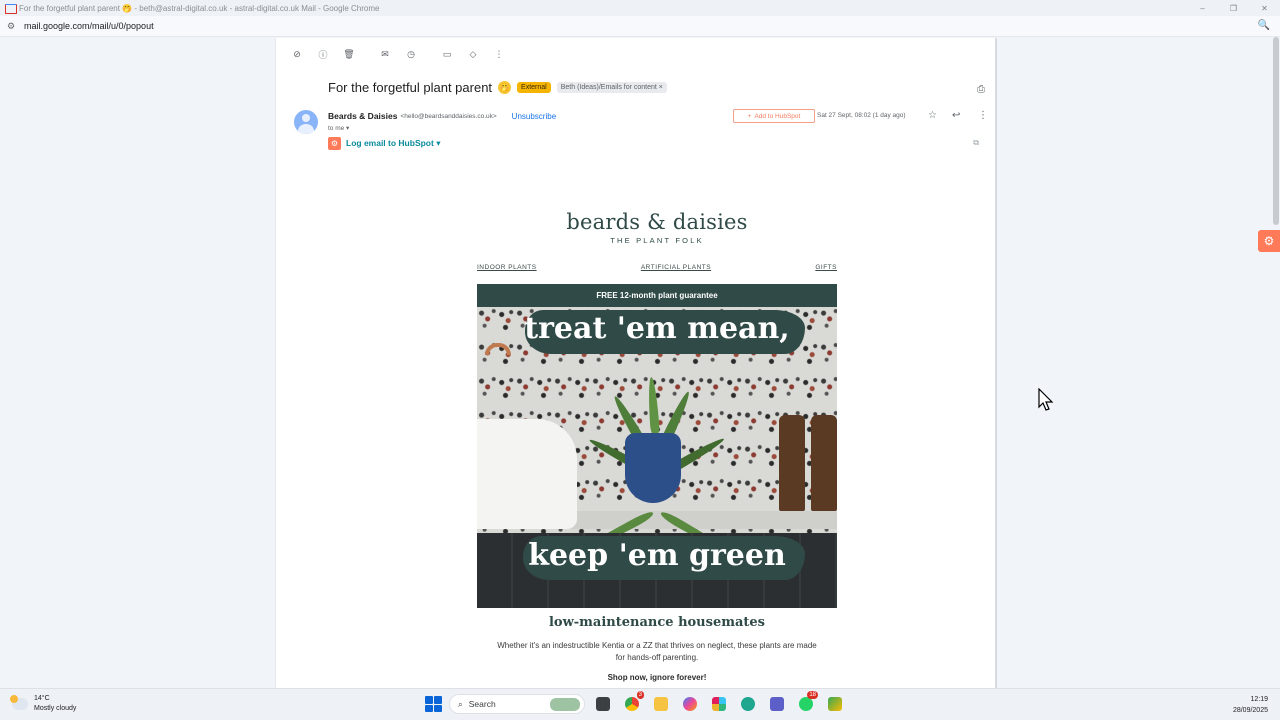 The width and height of the screenshot is (1280, 720). What do you see at coordinates (473, 54) in the screenshot?
I see `label-icon: ◇` at bounding box center [473, 54].